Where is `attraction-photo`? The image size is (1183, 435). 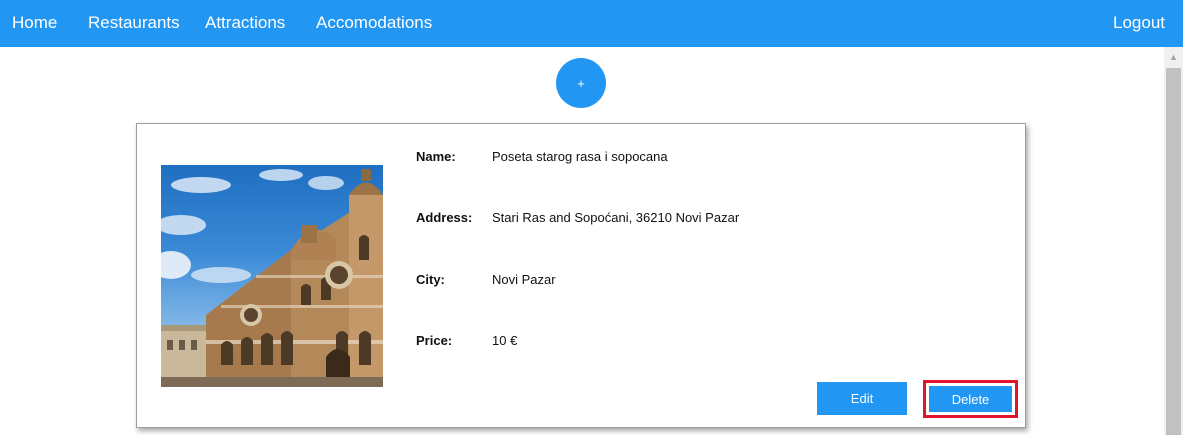
attraction-photo is located at coordinates (272, 276).